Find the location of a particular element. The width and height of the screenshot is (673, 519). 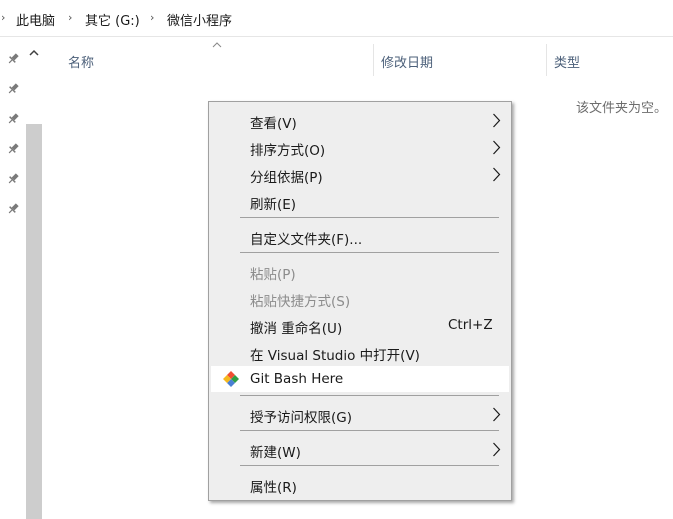

breadcrumb-item-current-folder: 微信小程序 is located at coordinates (199, 19).